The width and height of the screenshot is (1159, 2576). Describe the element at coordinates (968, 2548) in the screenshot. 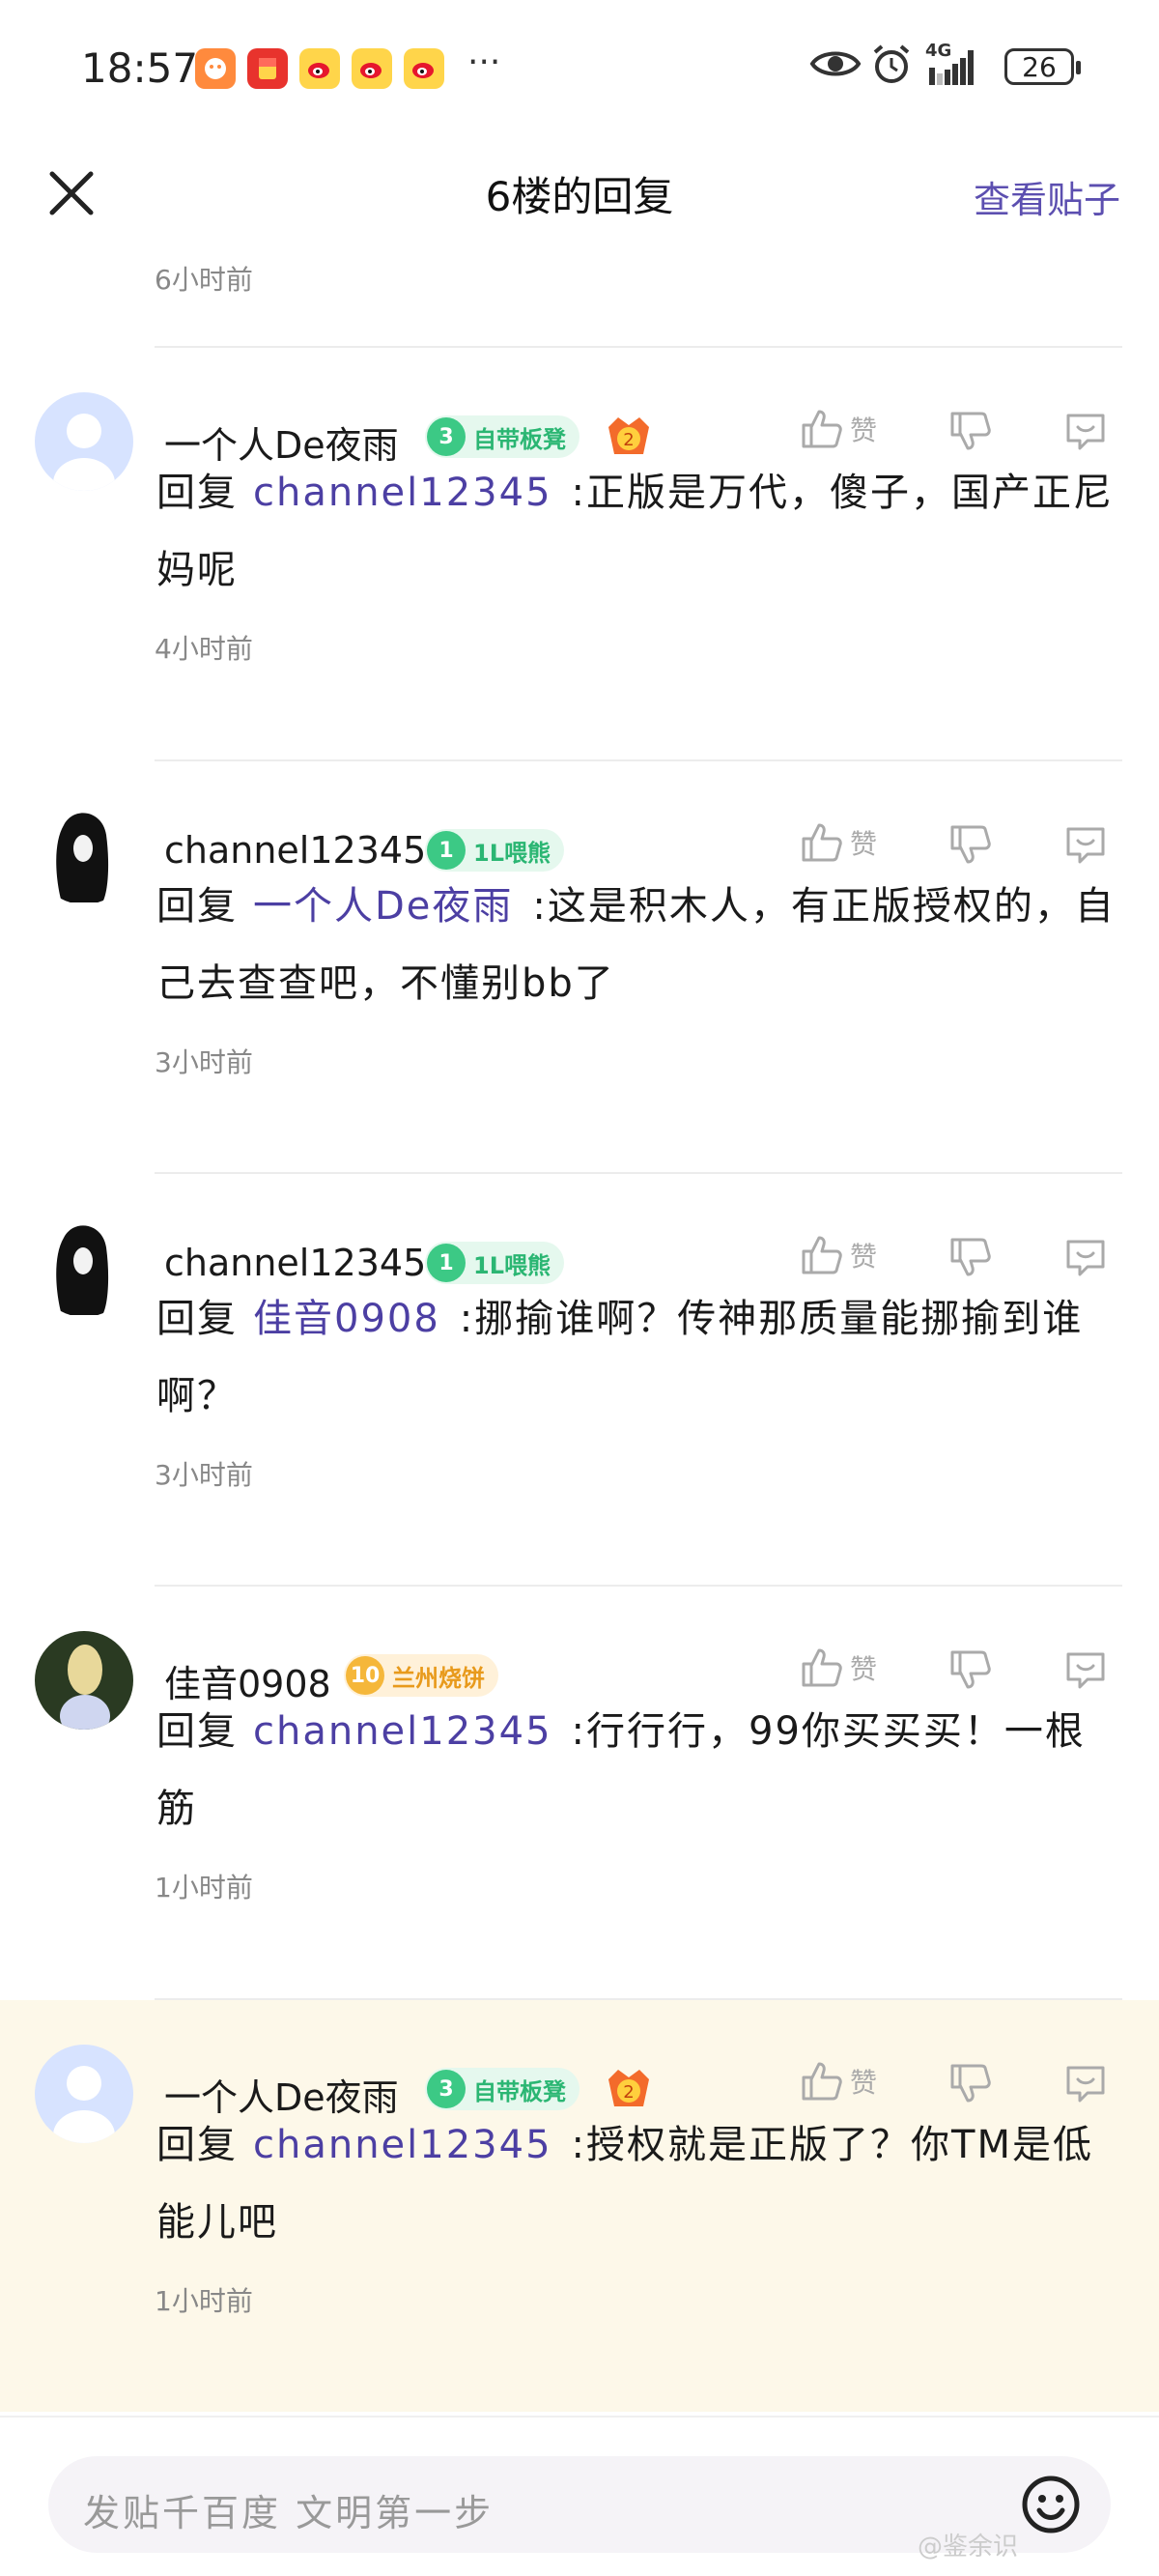

I see `watermark: @鉴余识` at that location.